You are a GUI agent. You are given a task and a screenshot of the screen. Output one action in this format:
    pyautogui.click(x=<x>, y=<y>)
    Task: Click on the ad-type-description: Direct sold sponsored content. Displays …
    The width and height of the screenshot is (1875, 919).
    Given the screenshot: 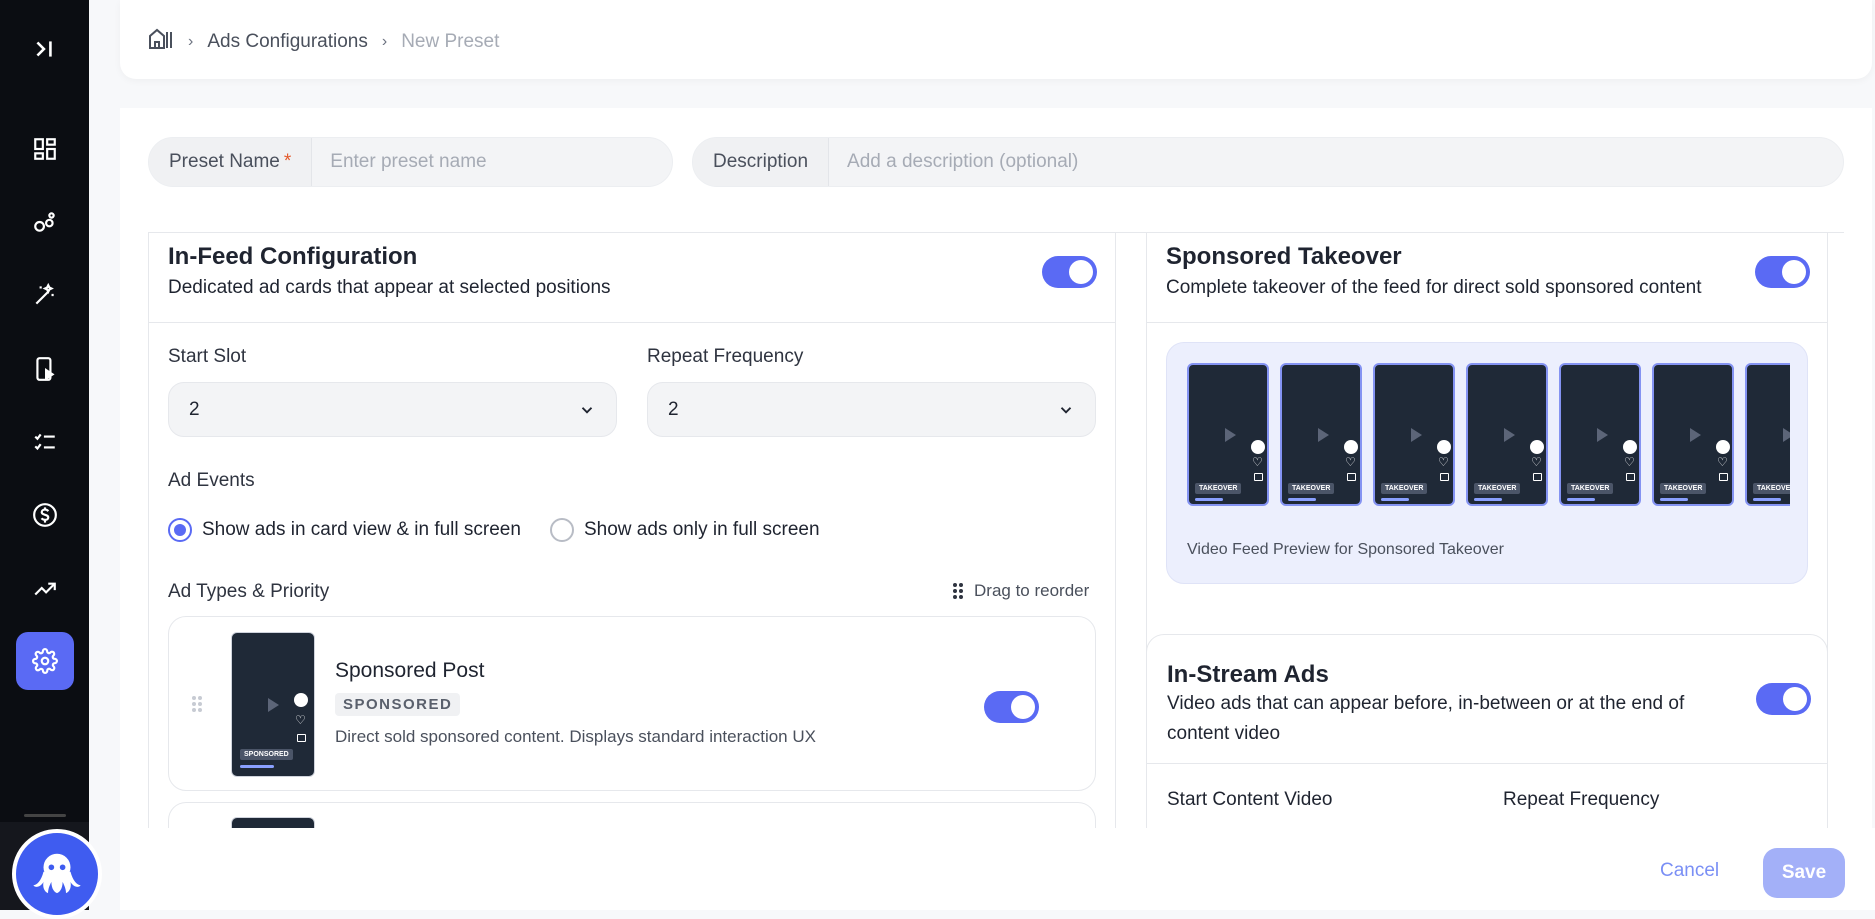 What is the action you would take?
    pyautogui.click(x=575, y=736)
    